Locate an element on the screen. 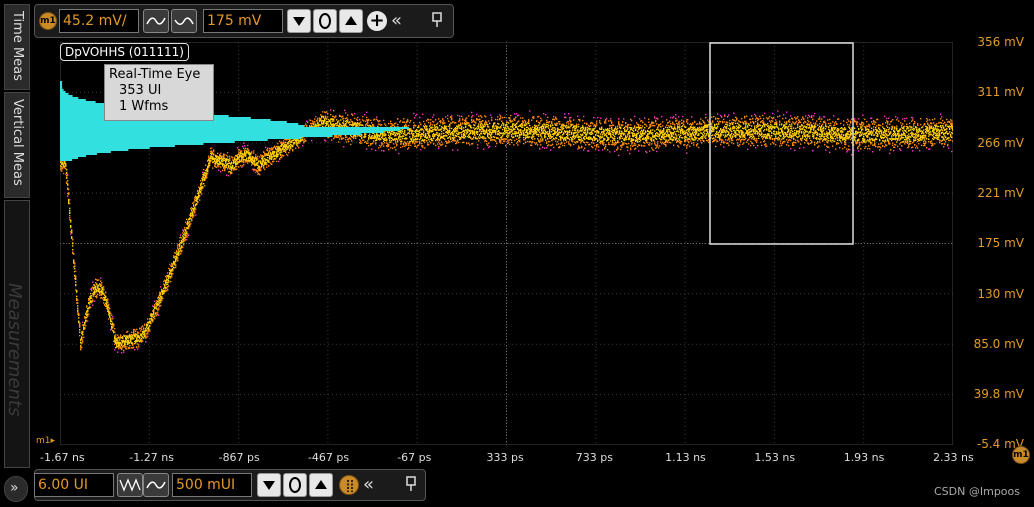  wave-stretch-button is located at coordinates (156, 485).